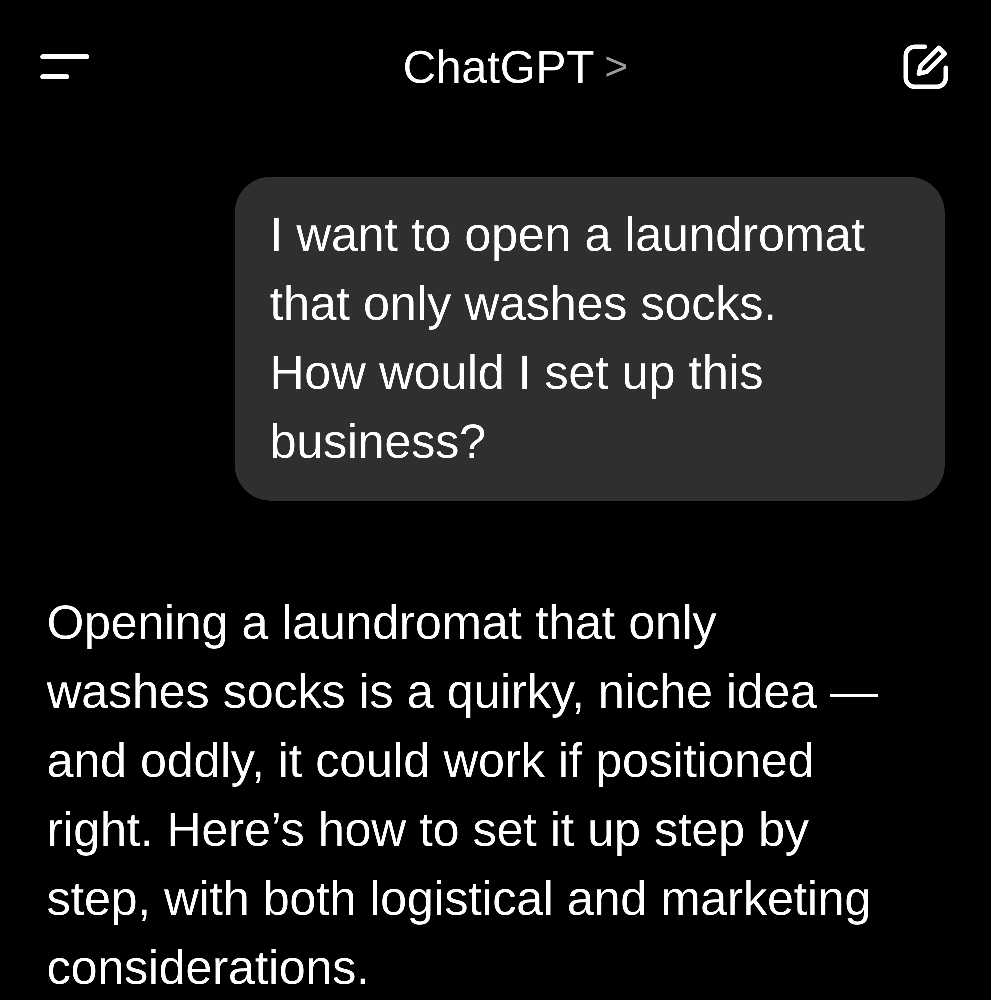 Image resolution: width=991 pixels, height=1000 pixels. I want to click on chevron: >, so click(616, 67).